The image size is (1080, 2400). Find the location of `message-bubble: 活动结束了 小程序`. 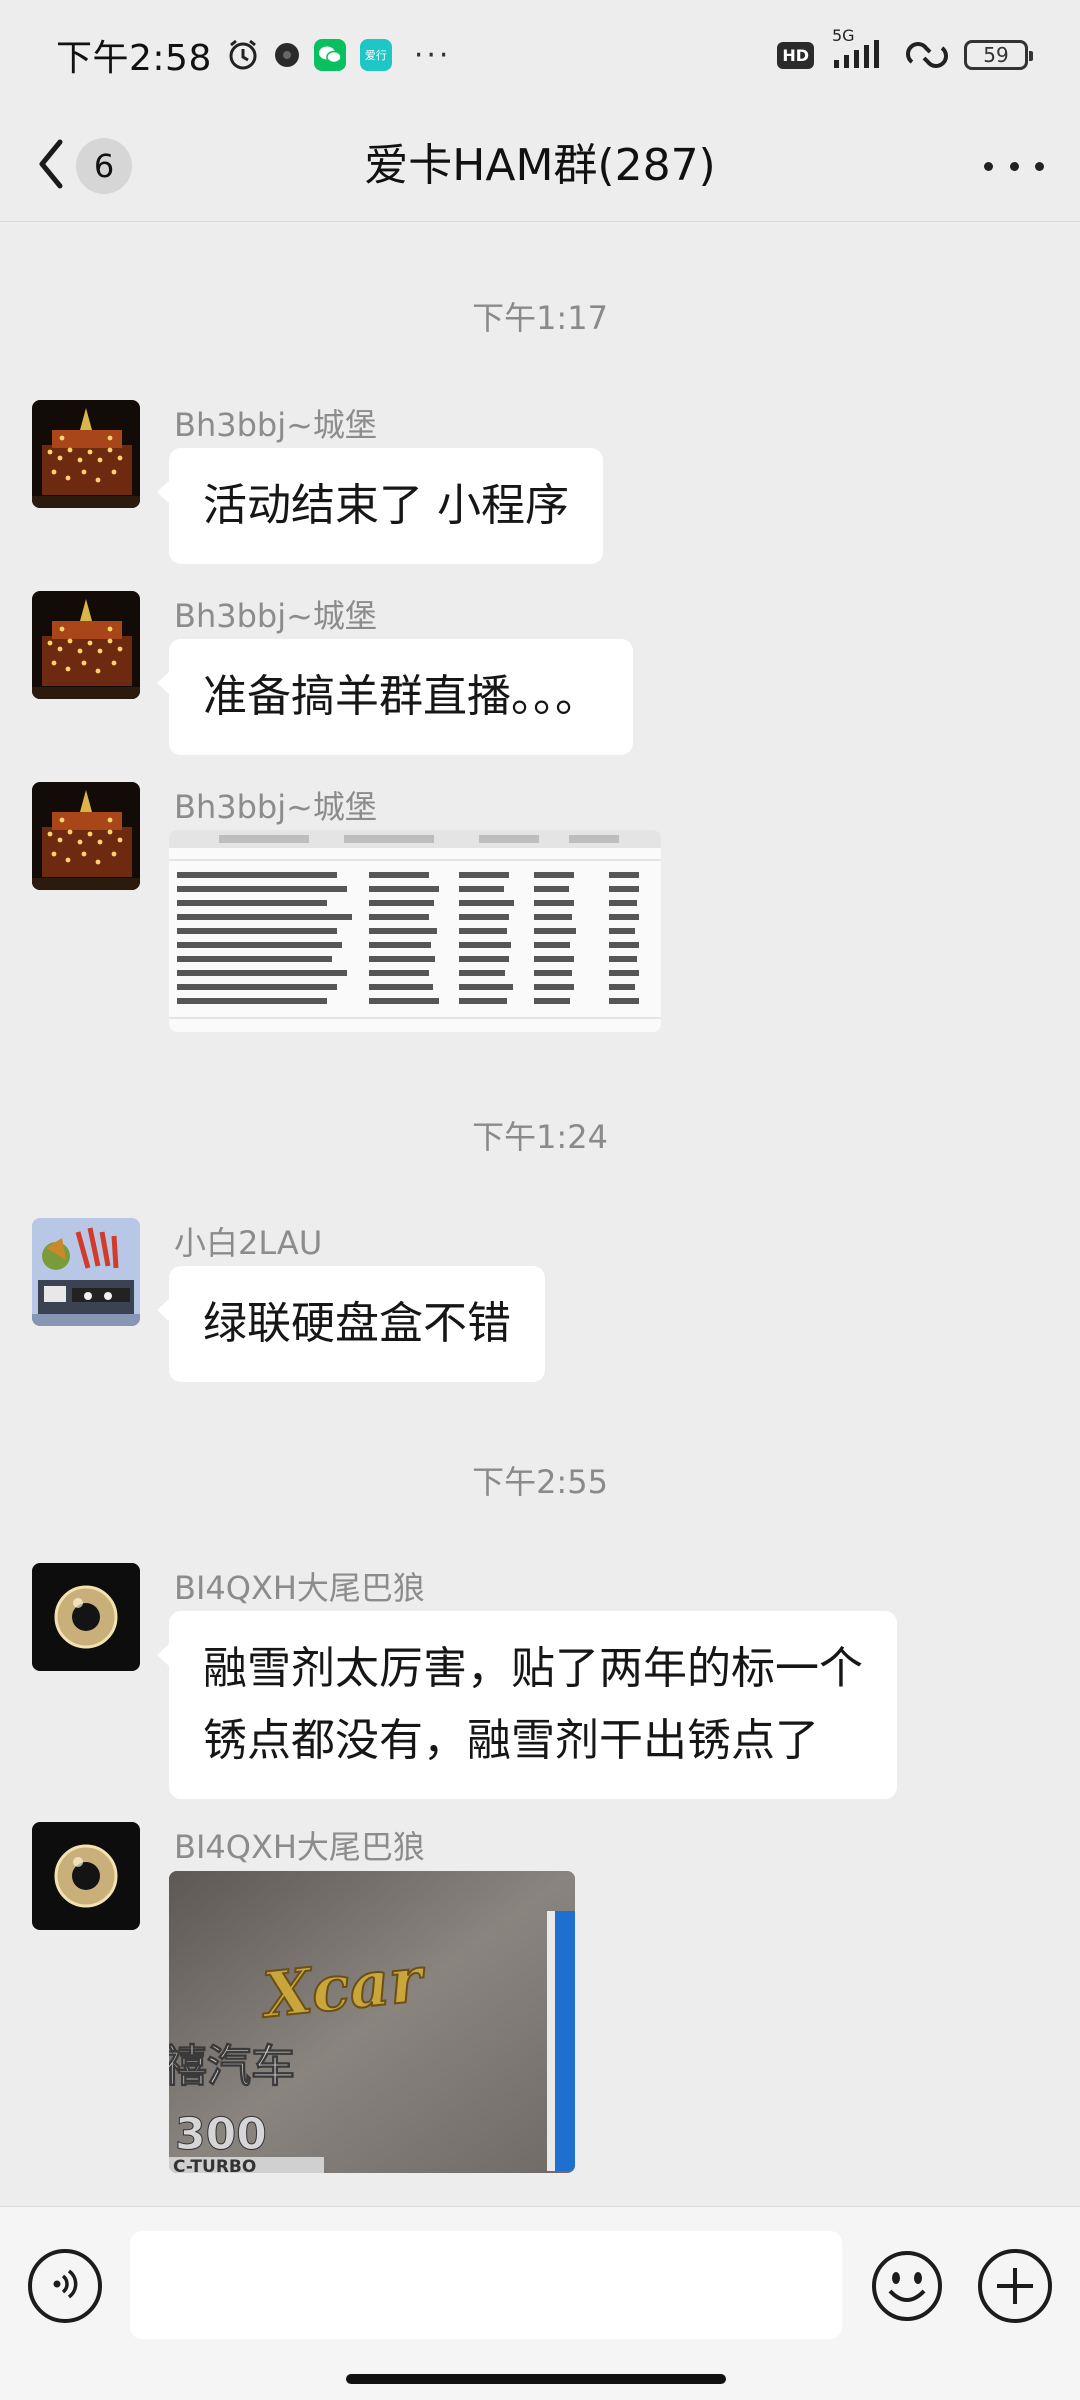

message-bubble: 活动结束了 小程序 is located at coordinates (380, 506).